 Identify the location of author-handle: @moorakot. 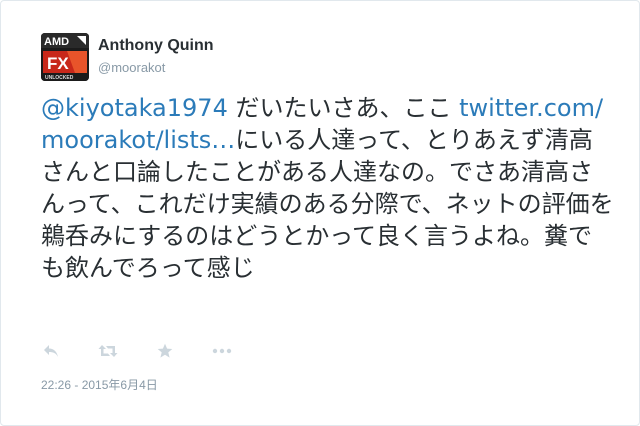
(131, 67).